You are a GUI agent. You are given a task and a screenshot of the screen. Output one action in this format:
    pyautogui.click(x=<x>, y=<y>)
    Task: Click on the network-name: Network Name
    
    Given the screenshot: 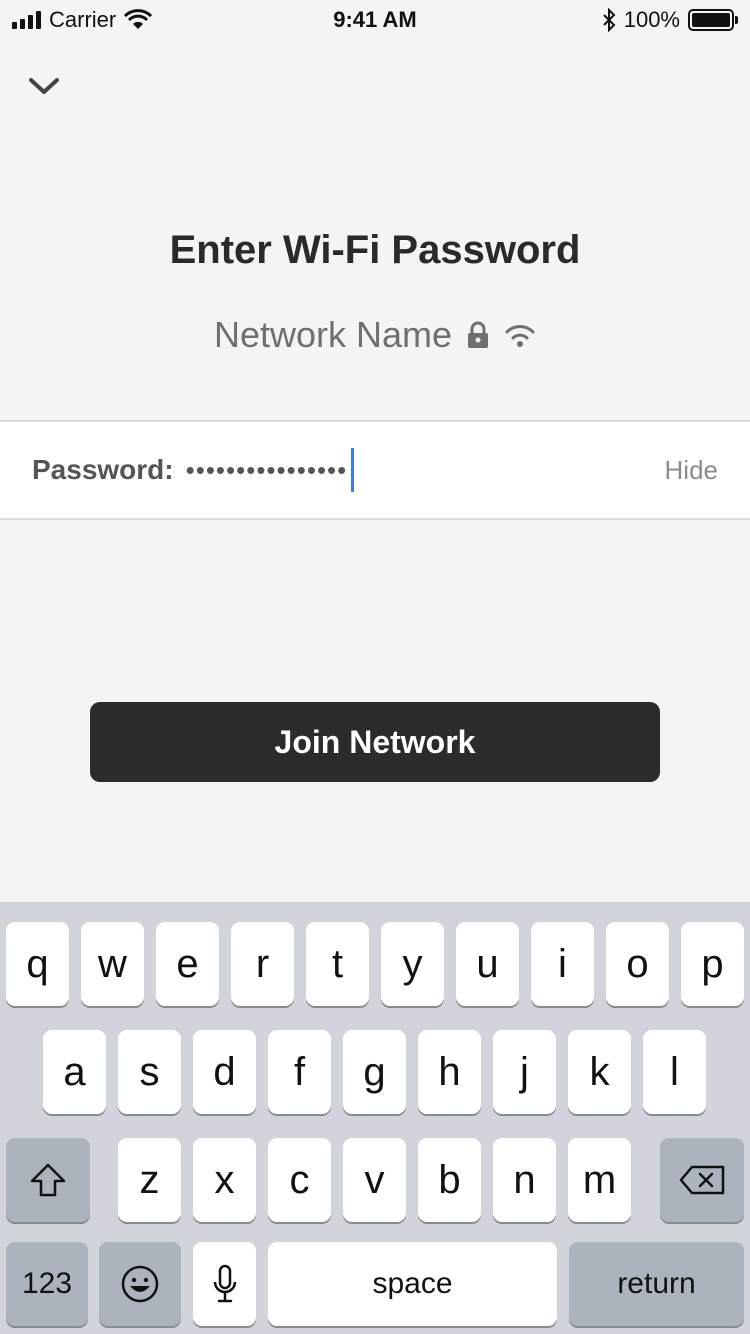 What is the action you would take?
    pyautogui.click(x=333, y=334)
    